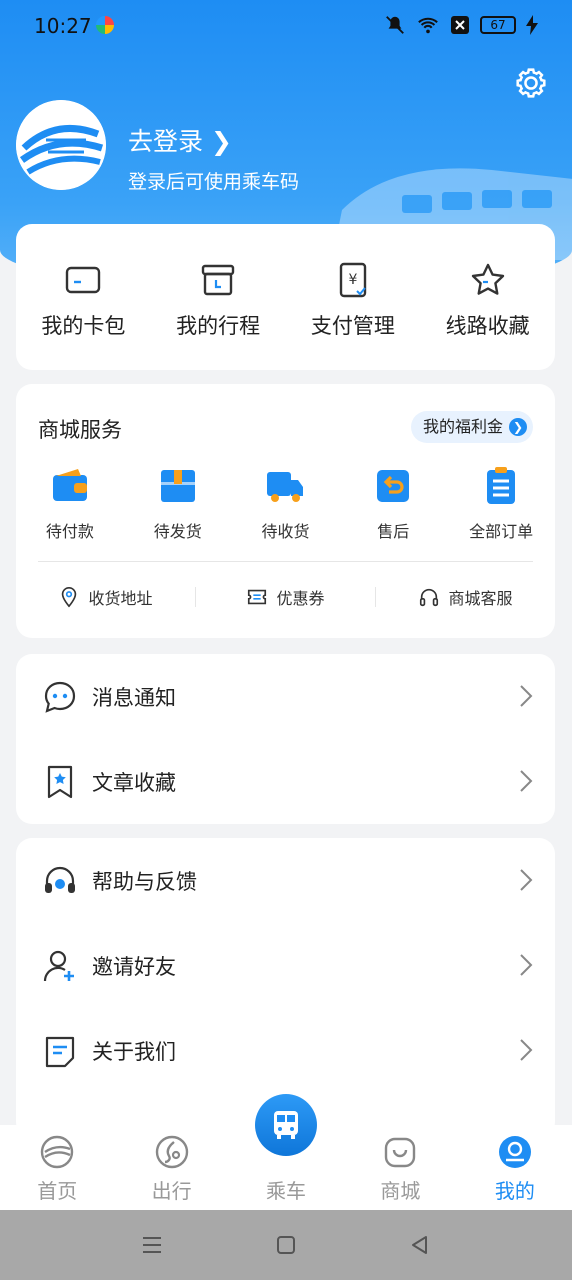  I want to click on welfare-button: 我的福利金 ❯, so click(471, 427).